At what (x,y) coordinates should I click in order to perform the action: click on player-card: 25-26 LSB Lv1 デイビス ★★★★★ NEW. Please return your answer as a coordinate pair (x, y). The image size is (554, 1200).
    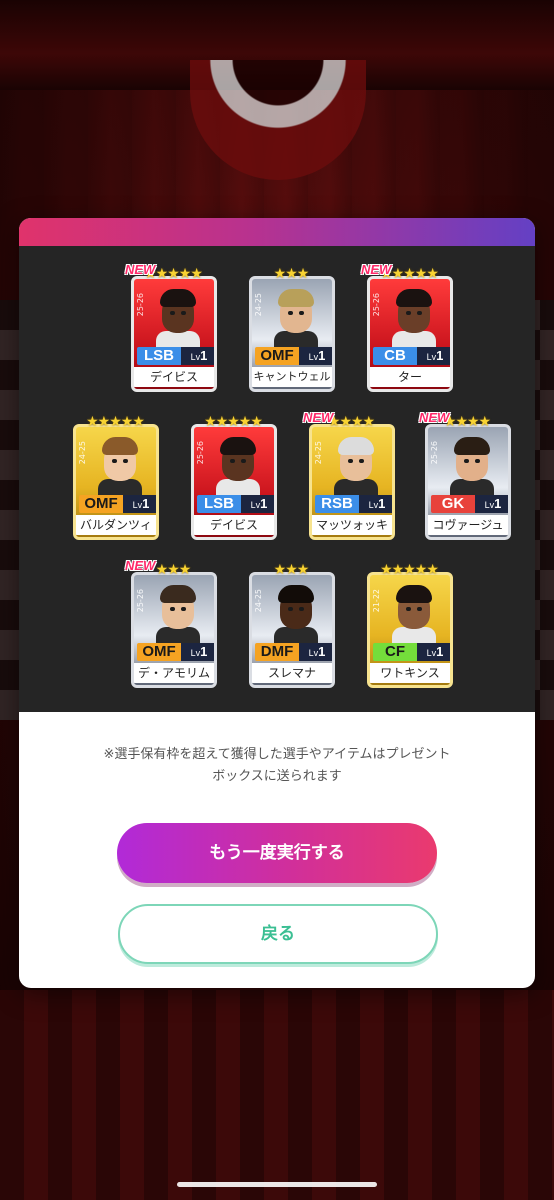
    Looking at the image, I should click on (173, 330).